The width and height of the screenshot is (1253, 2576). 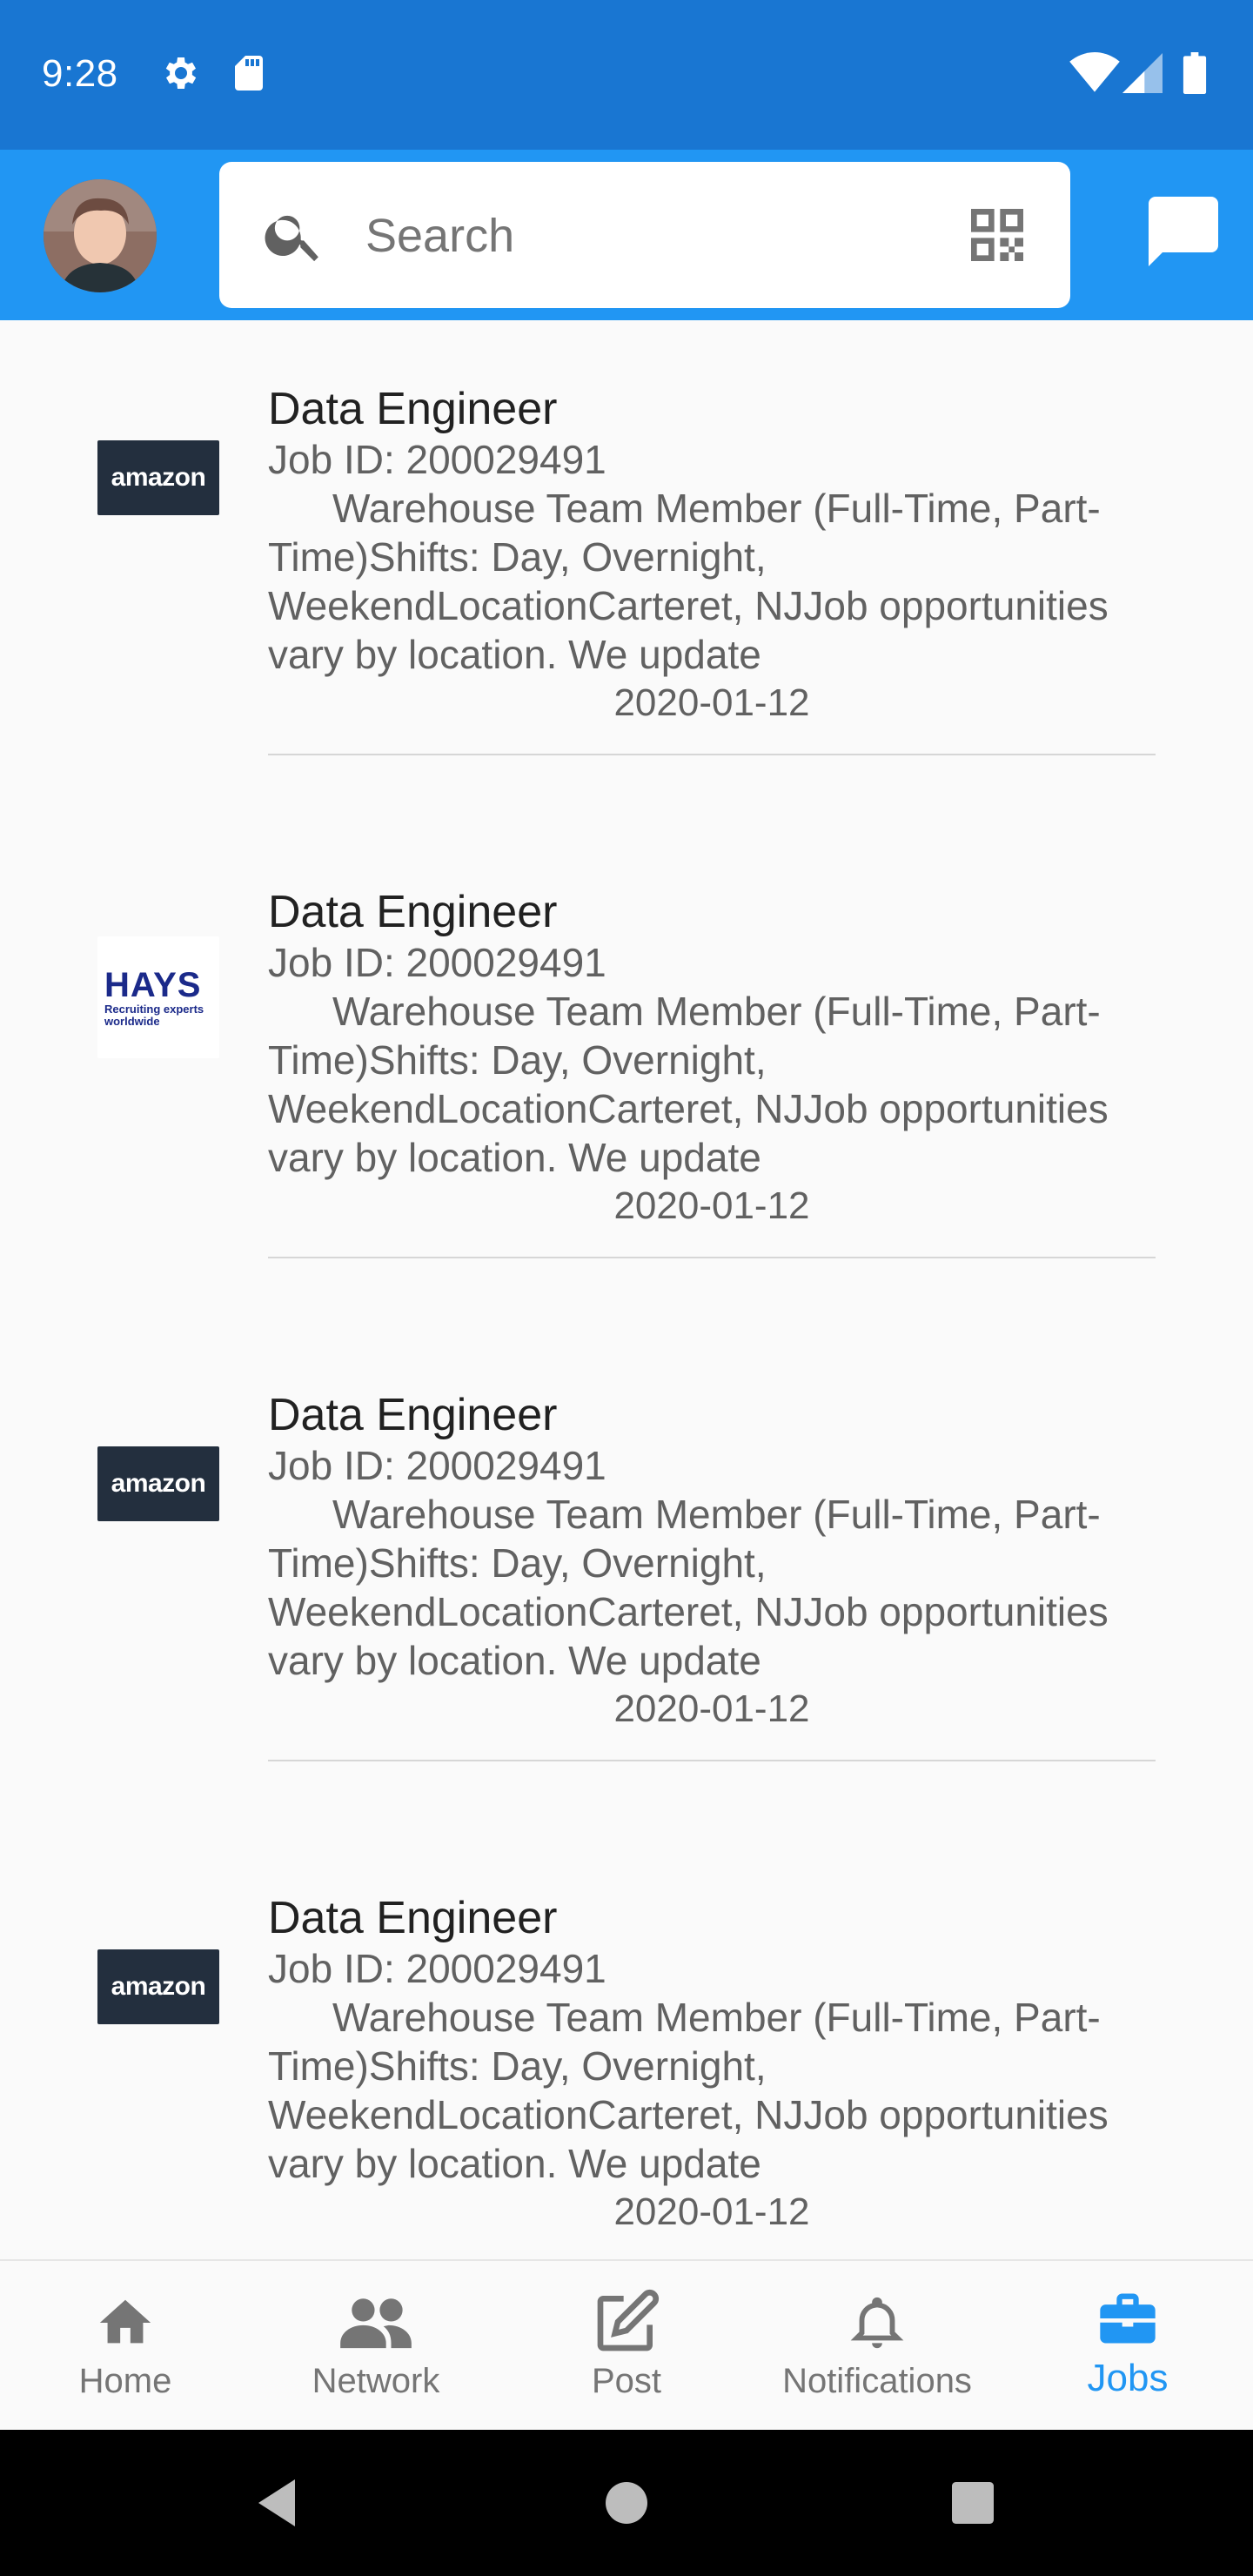 I want to click on settings-icon, so click(x=181, y=73).